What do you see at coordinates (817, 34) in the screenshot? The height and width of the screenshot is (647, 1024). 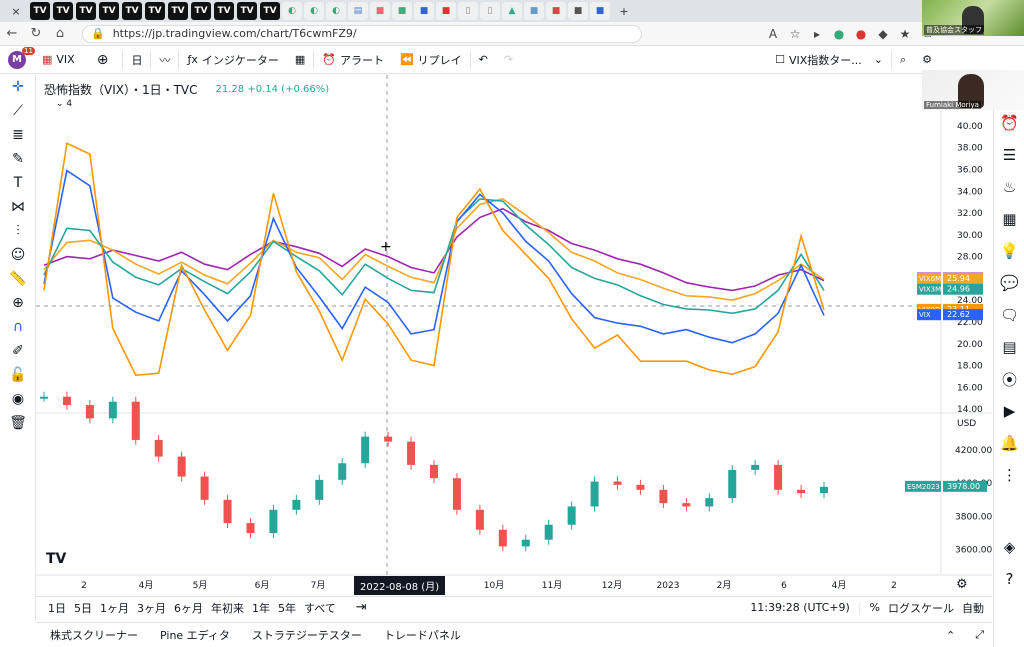 I see `extension-icon: ▸` at bounding box center [817, 34].